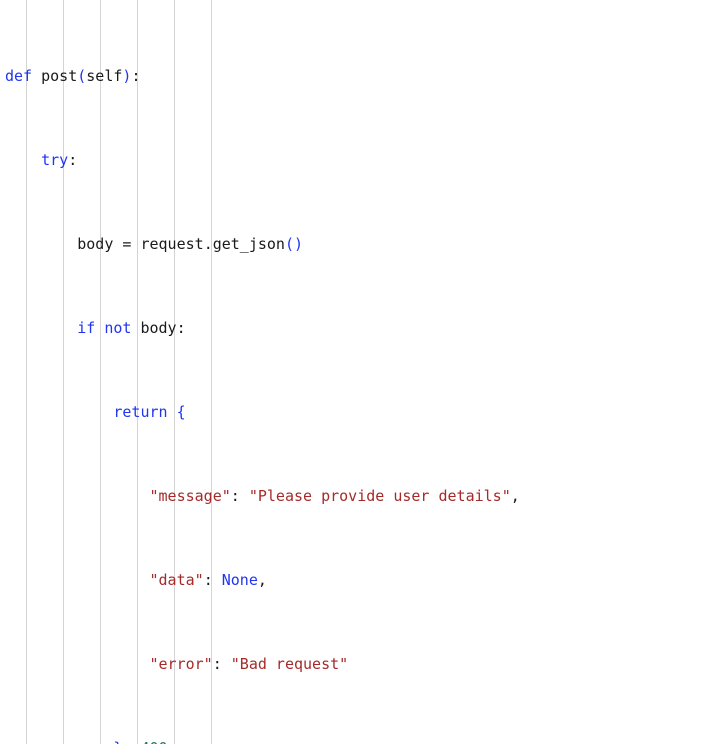 Image resolution: width=706 pixels, height=744 pixels. Describe the element at coordinates (59, 160) in the screenshot. I see `code-line: try:` at that location.